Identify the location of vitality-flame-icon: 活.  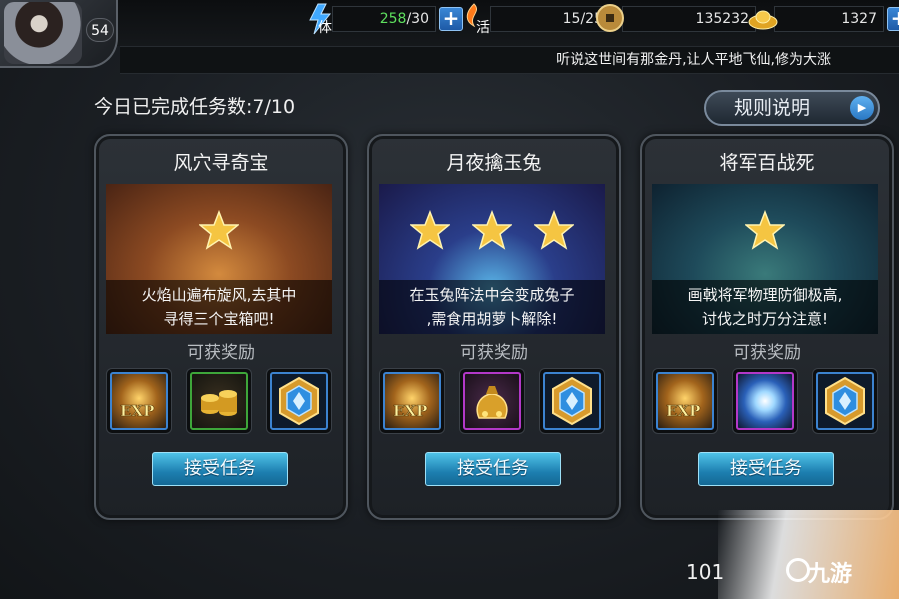
(479, 19).